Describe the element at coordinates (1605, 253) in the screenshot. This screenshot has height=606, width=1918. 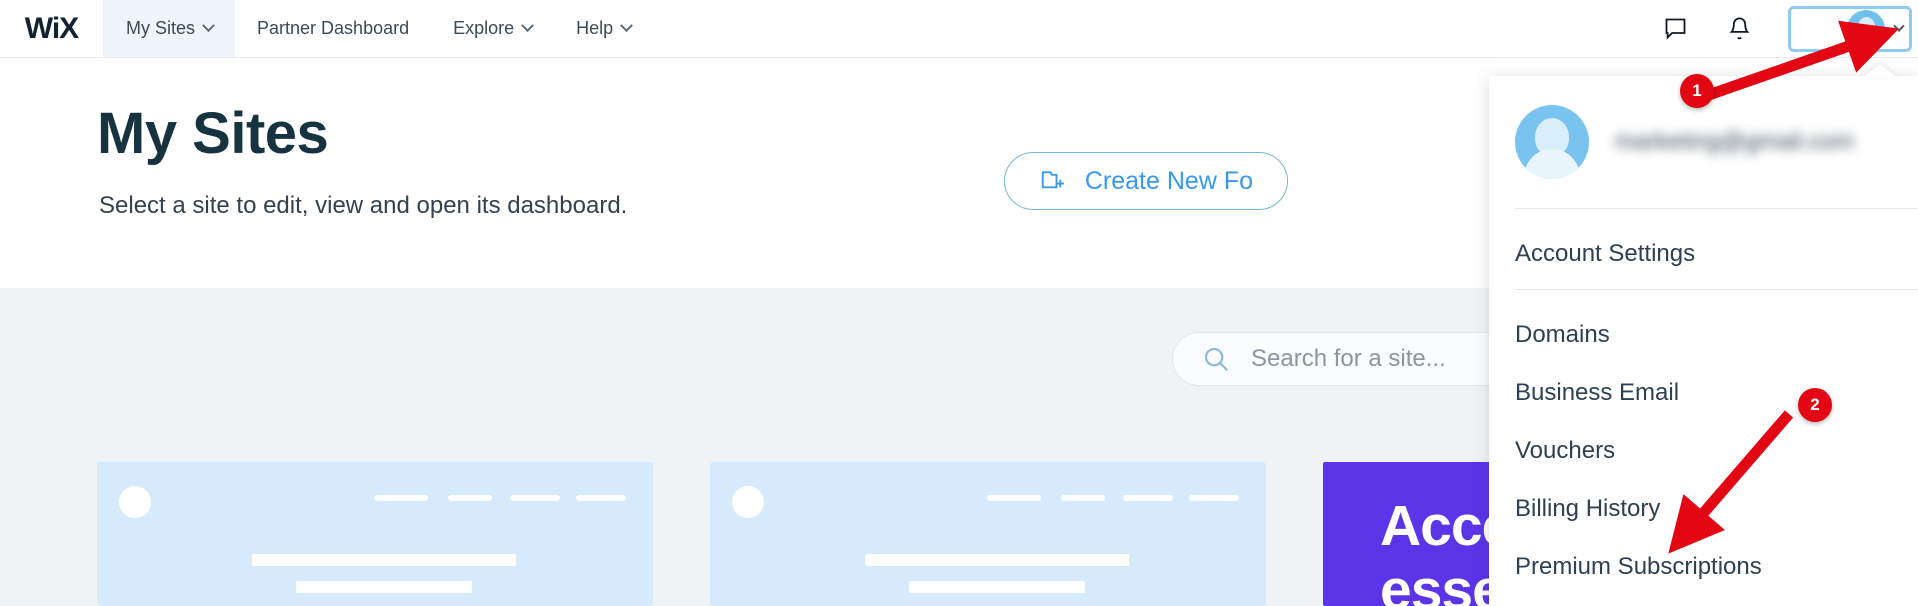
I see `menu-item-account-settings-label: Account Settings` at that location.